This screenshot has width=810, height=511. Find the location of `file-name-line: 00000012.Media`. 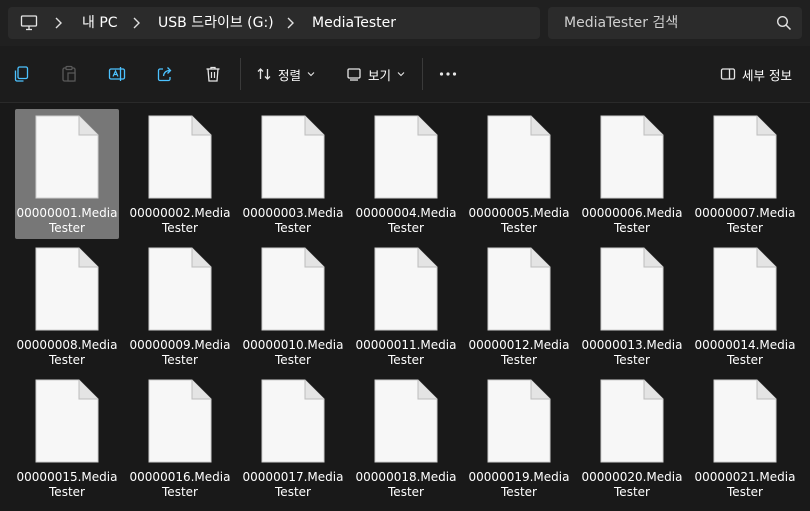

file-name-line: 00000012.Media is located at coordinates (519, 345).